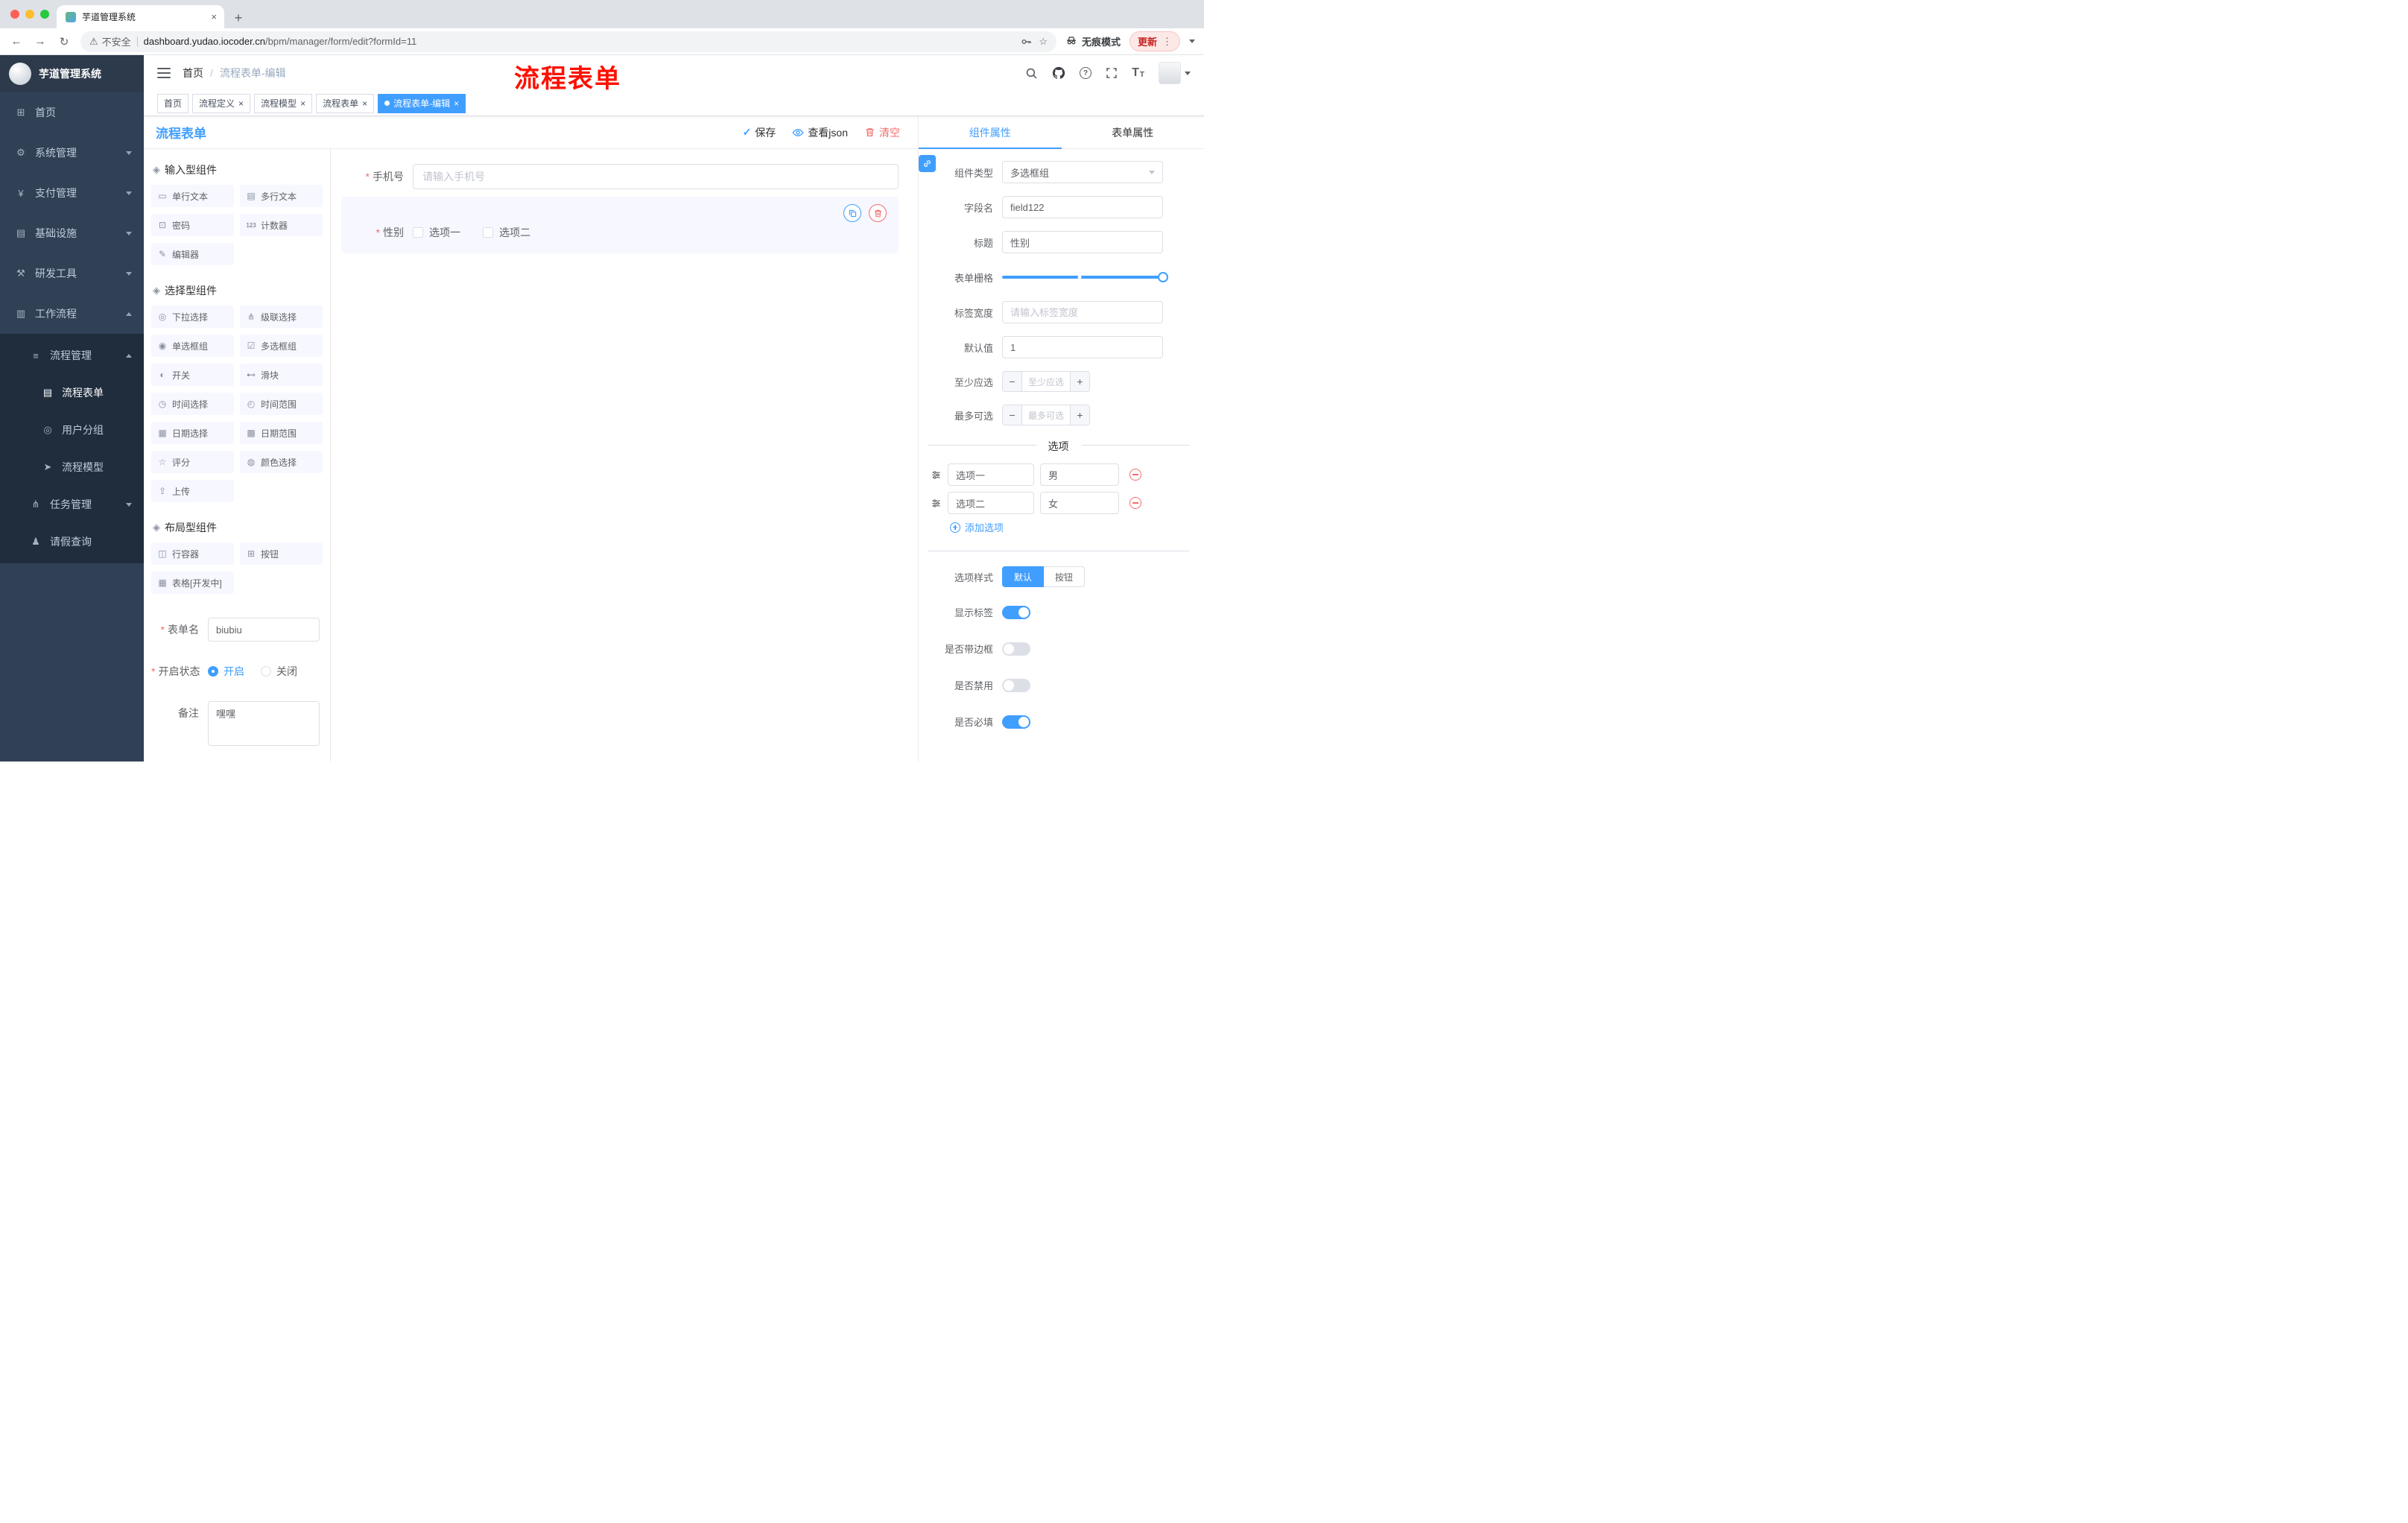  Describe the element at coordinates (1046, 382) in the screenshot. I see `min-stepper-value: 至少应选` at that location.